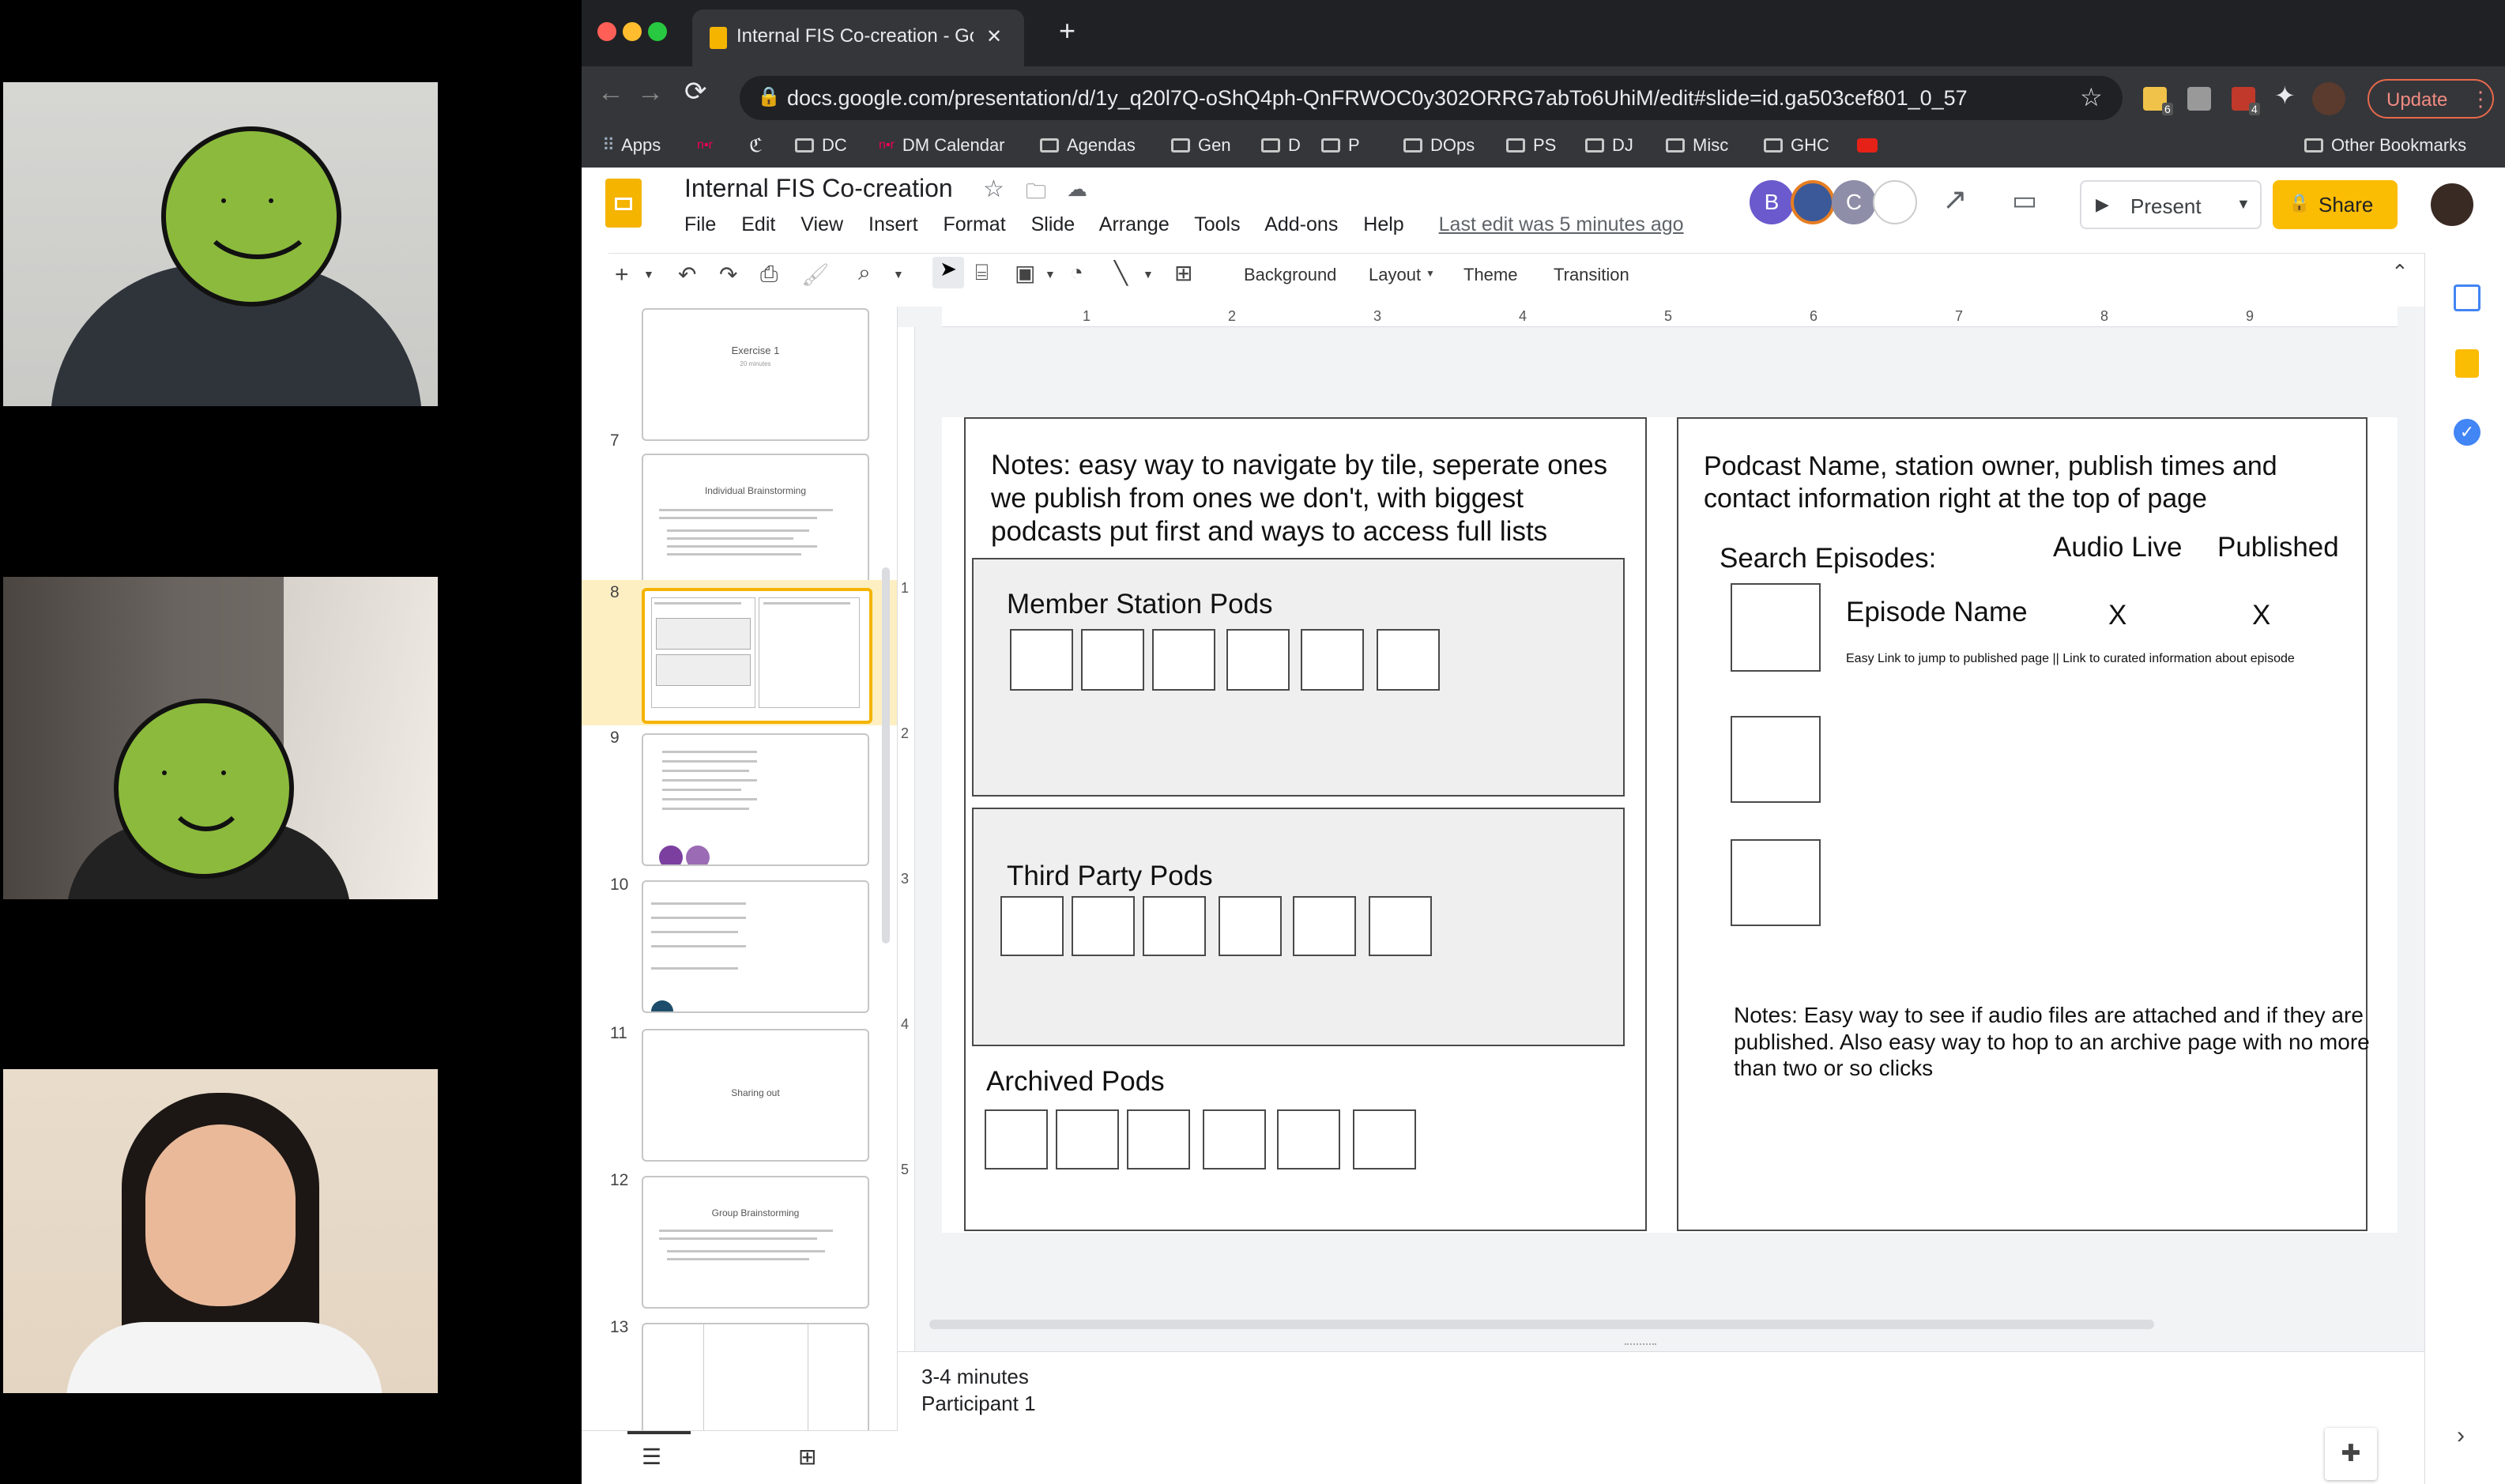 This screenshot has width=2505, height=1484. Describe the element at coordinates (2385, 145) in the screenshot. I see `other-bookmarks: Other Bookmarks` at that location.